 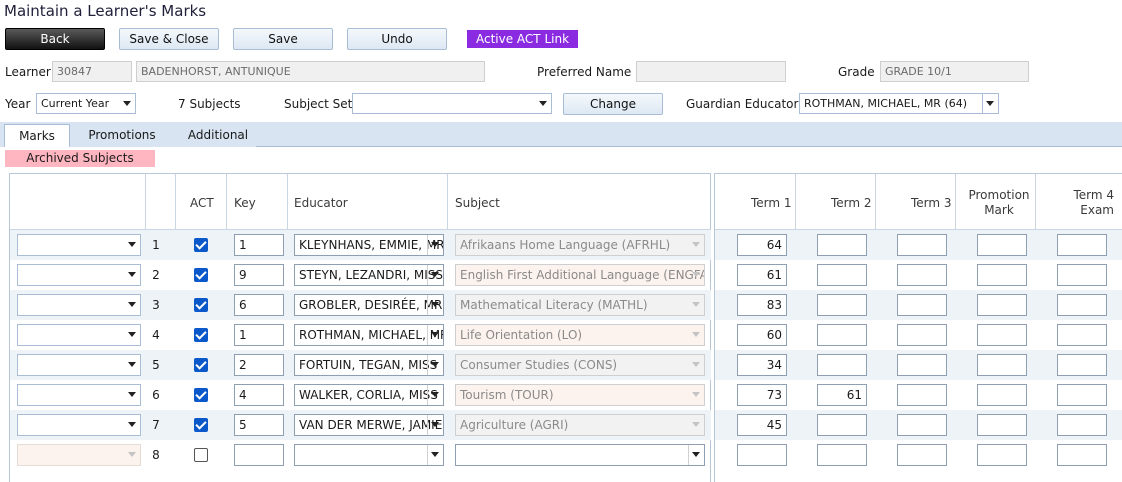 What do you see at coordinates (259, 455) in the screenshot?
I see `key-input` at bounding box center [259, 455].